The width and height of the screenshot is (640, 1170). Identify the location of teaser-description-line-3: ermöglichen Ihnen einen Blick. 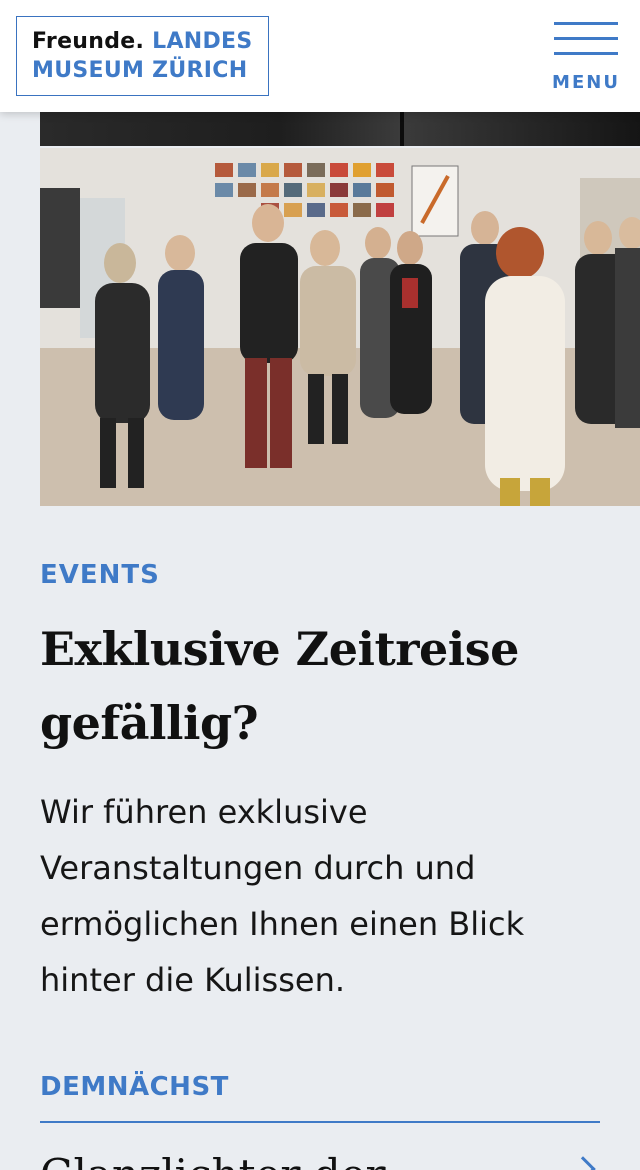
(282, 924).